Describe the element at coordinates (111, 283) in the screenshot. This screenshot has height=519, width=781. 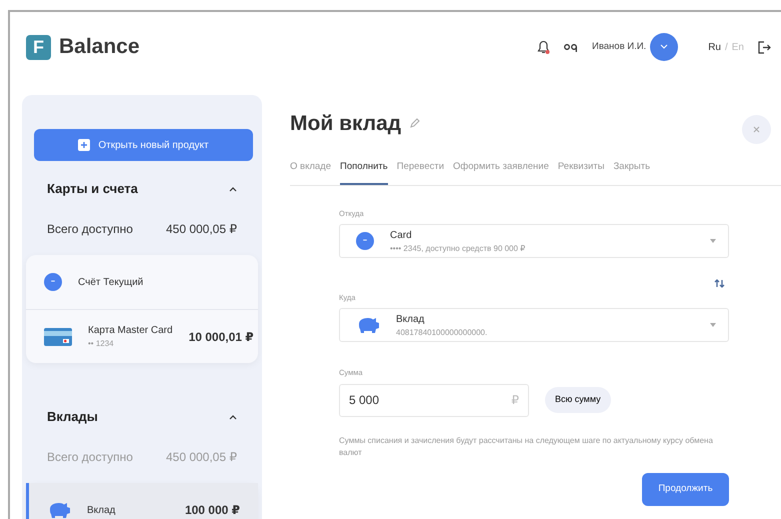
I see `product-name: Счёт Текущий` at that location.